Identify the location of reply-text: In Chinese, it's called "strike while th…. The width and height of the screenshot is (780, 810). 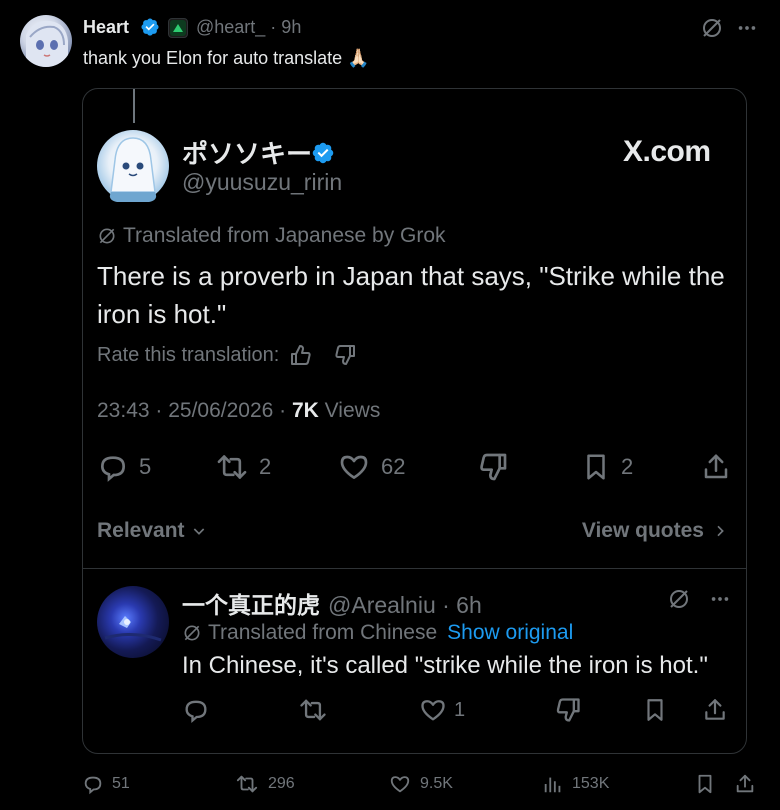
(445, 665).